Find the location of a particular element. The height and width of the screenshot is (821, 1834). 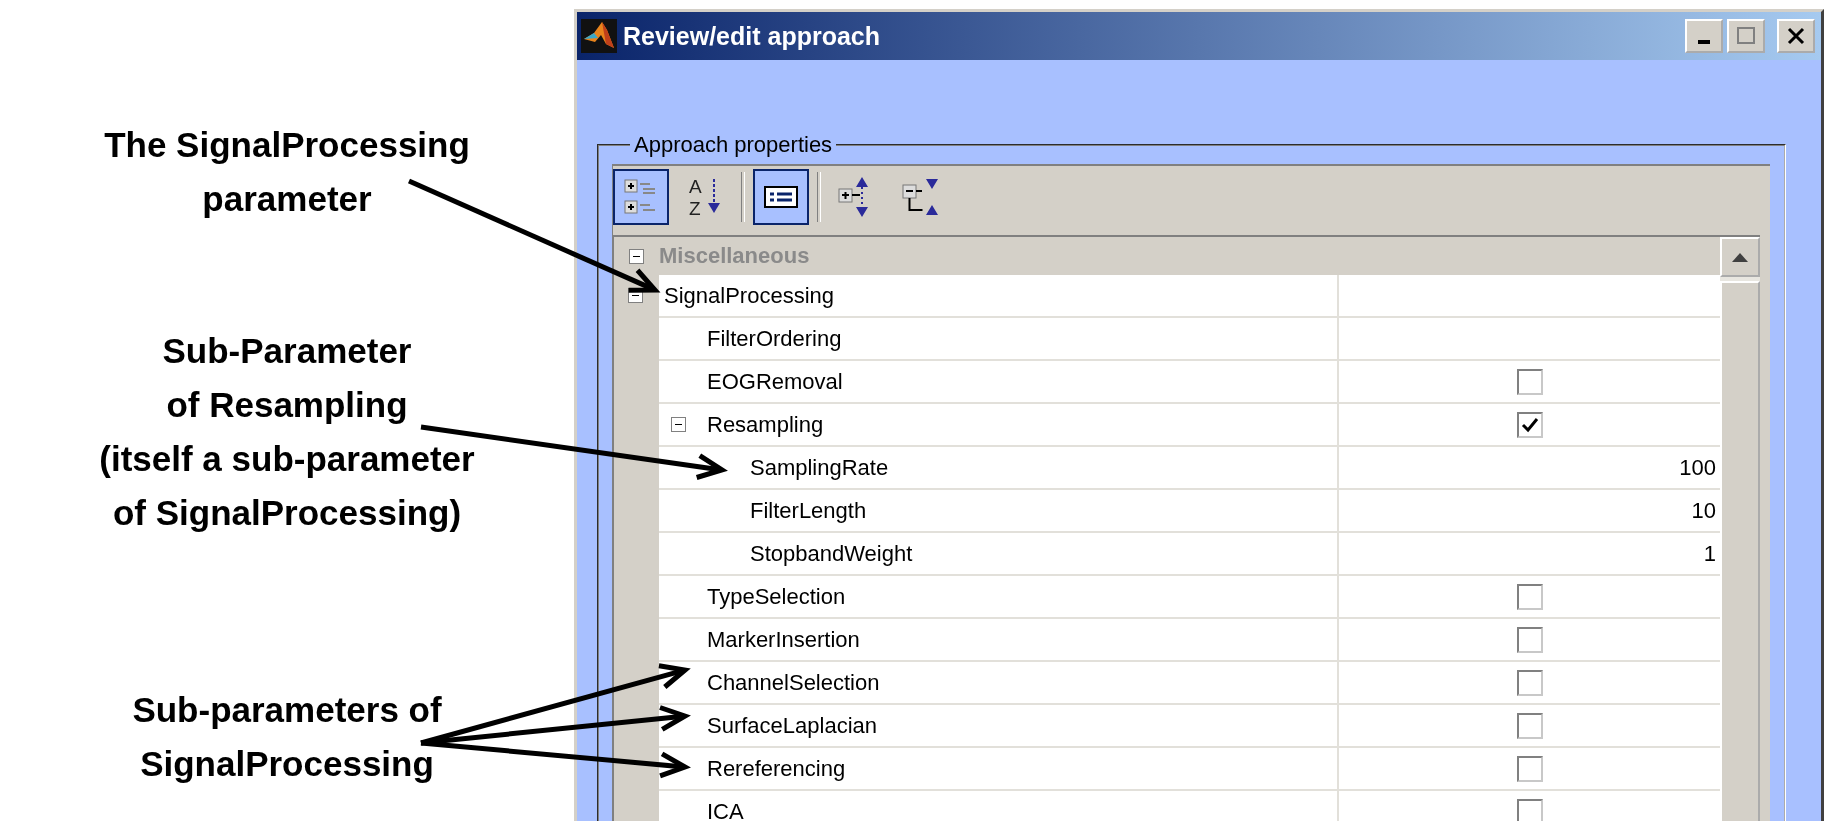

property-name: ChannelSelection is located at coordinates (793, 682).